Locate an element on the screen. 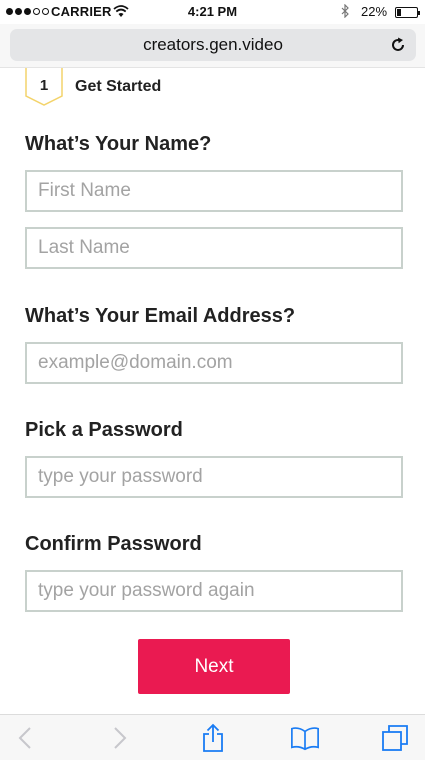 The width and height of the screenshot is (425, 760). forward-button is located at coordinates (120, 738).